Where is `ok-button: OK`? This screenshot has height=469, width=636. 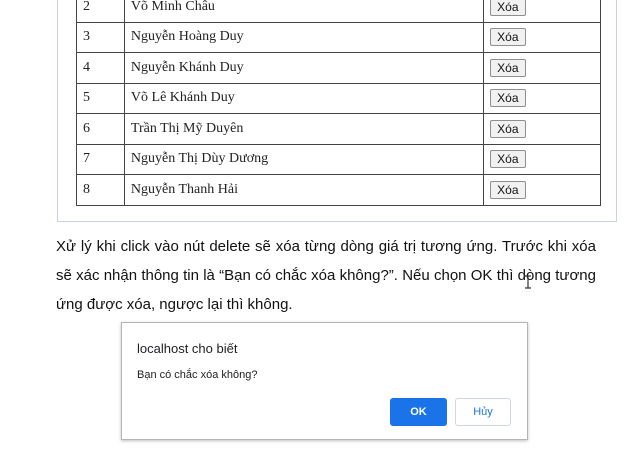 ok-button: OK is located at coordinates (418, 412).